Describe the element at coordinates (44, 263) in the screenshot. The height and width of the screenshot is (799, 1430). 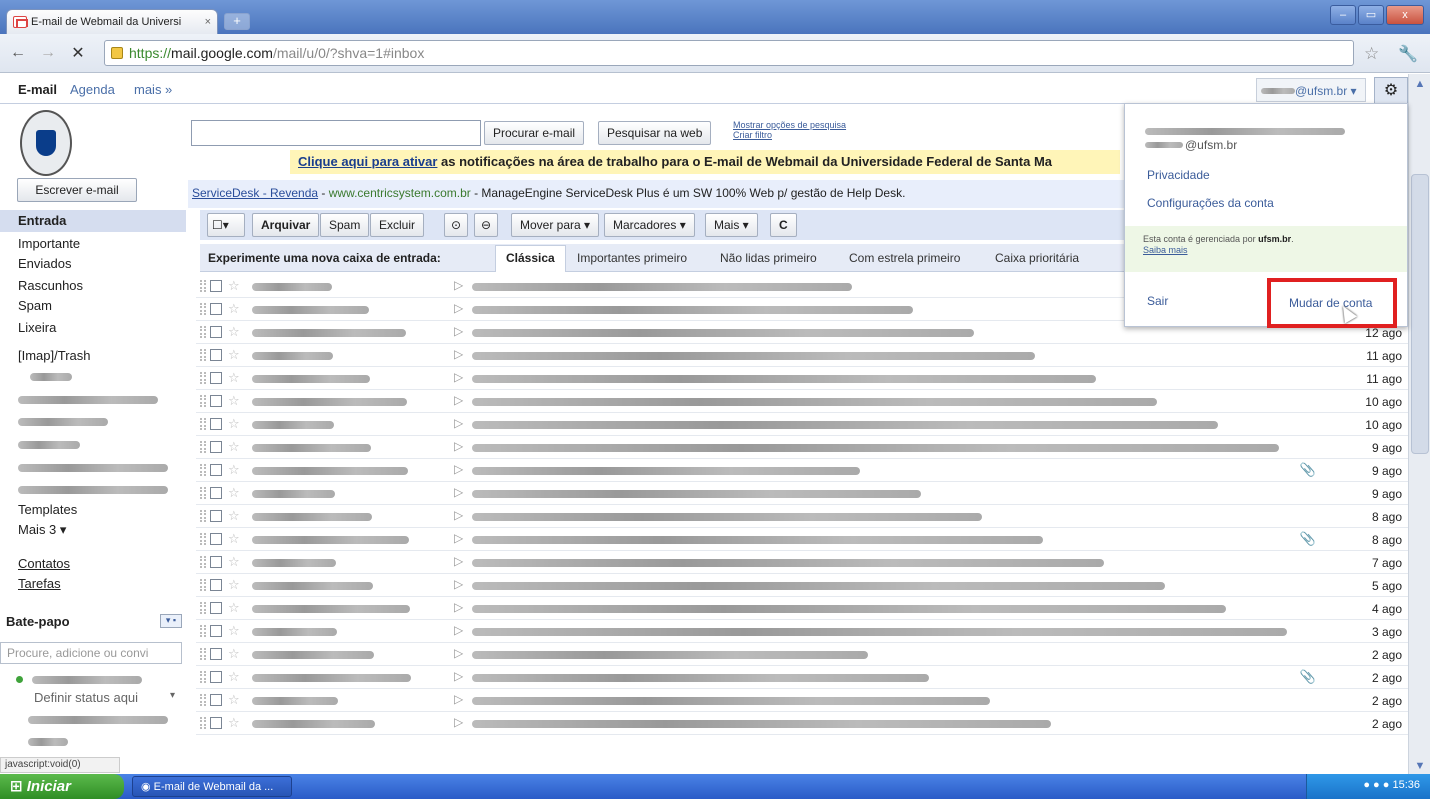
I see `sidebar-item-enviados: Enviados` at that location.